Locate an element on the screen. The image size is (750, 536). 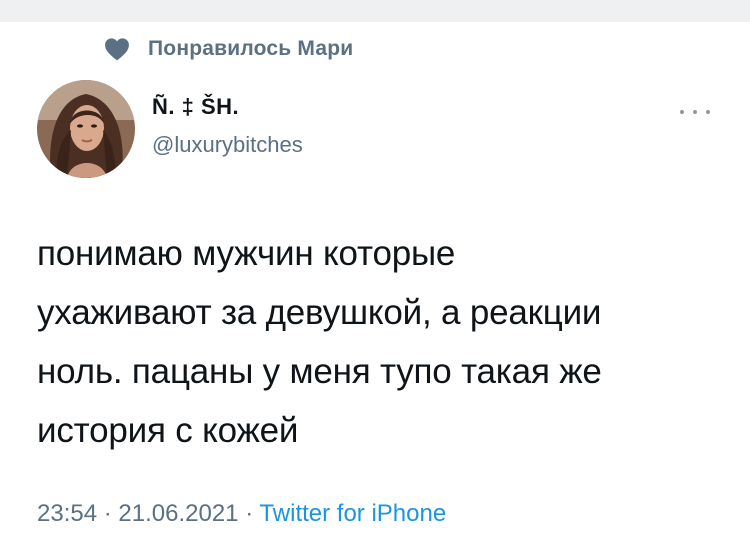
author-handle: @luxurybitches is located at coordinates (227, 145).